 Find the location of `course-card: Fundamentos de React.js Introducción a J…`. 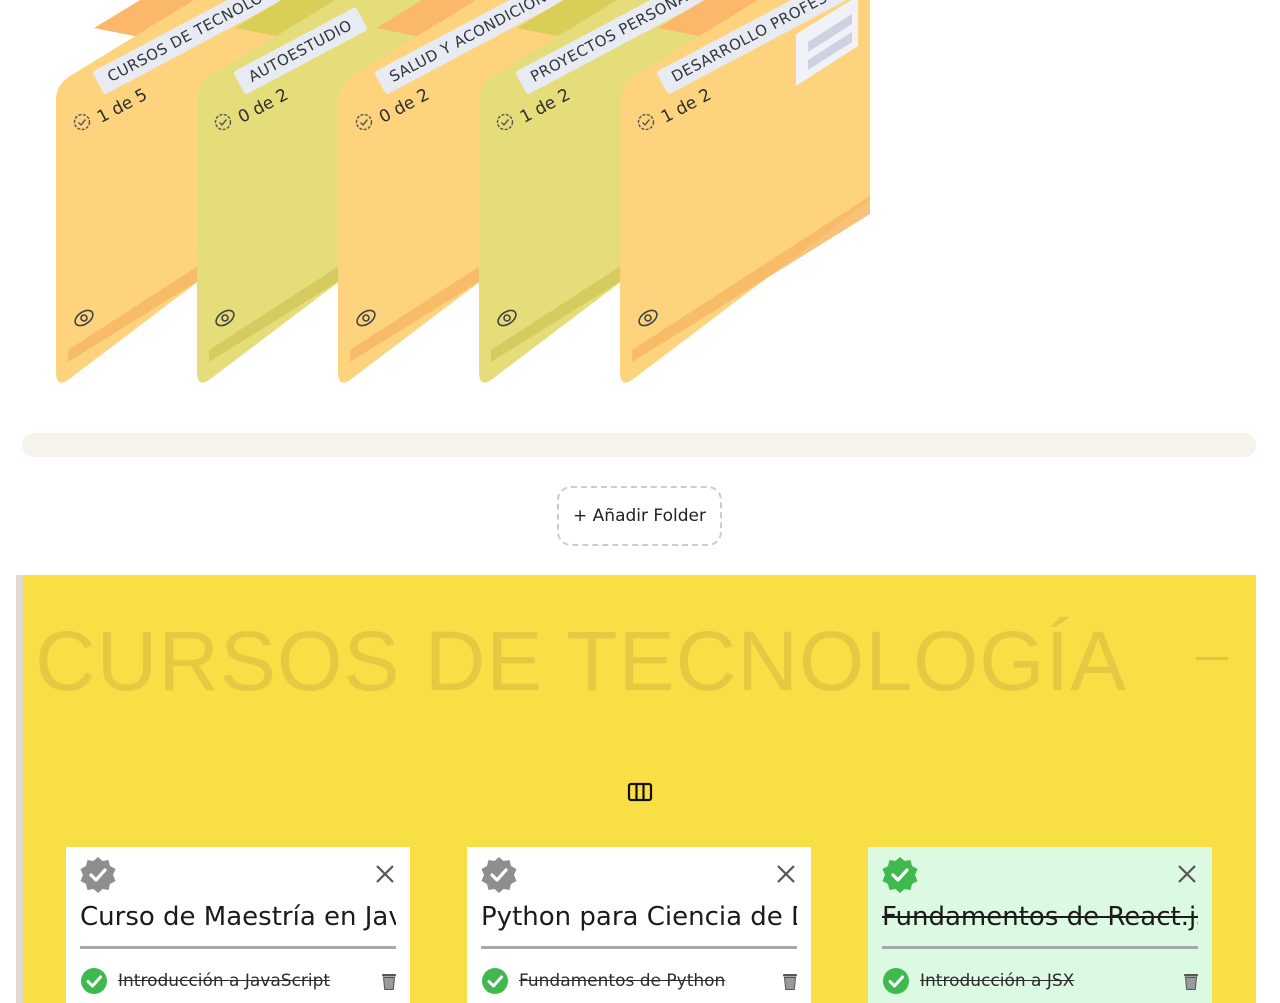

course-card: Fundamentos de React.js Introducción a J… is located at coordinates (1040, 925).